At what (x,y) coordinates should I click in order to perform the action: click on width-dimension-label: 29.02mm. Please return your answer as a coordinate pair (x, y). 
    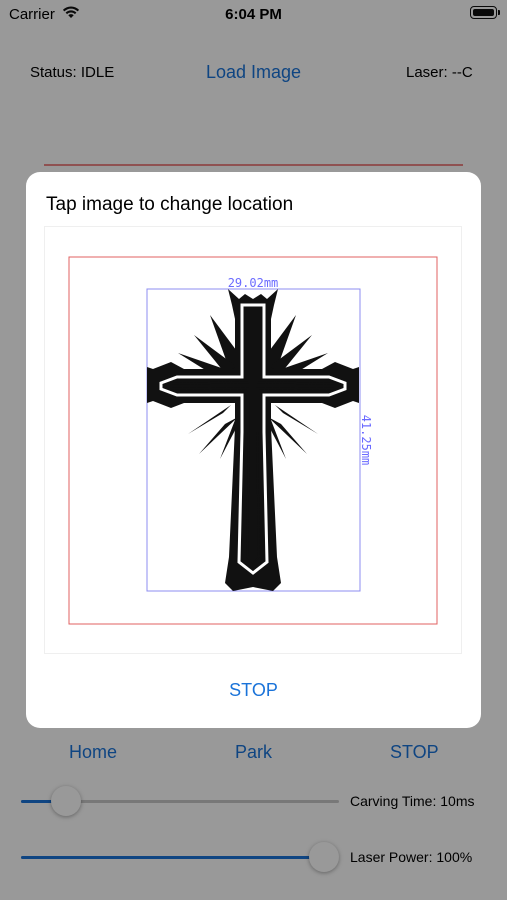
    Looking at the image, I should click on (253, 283).